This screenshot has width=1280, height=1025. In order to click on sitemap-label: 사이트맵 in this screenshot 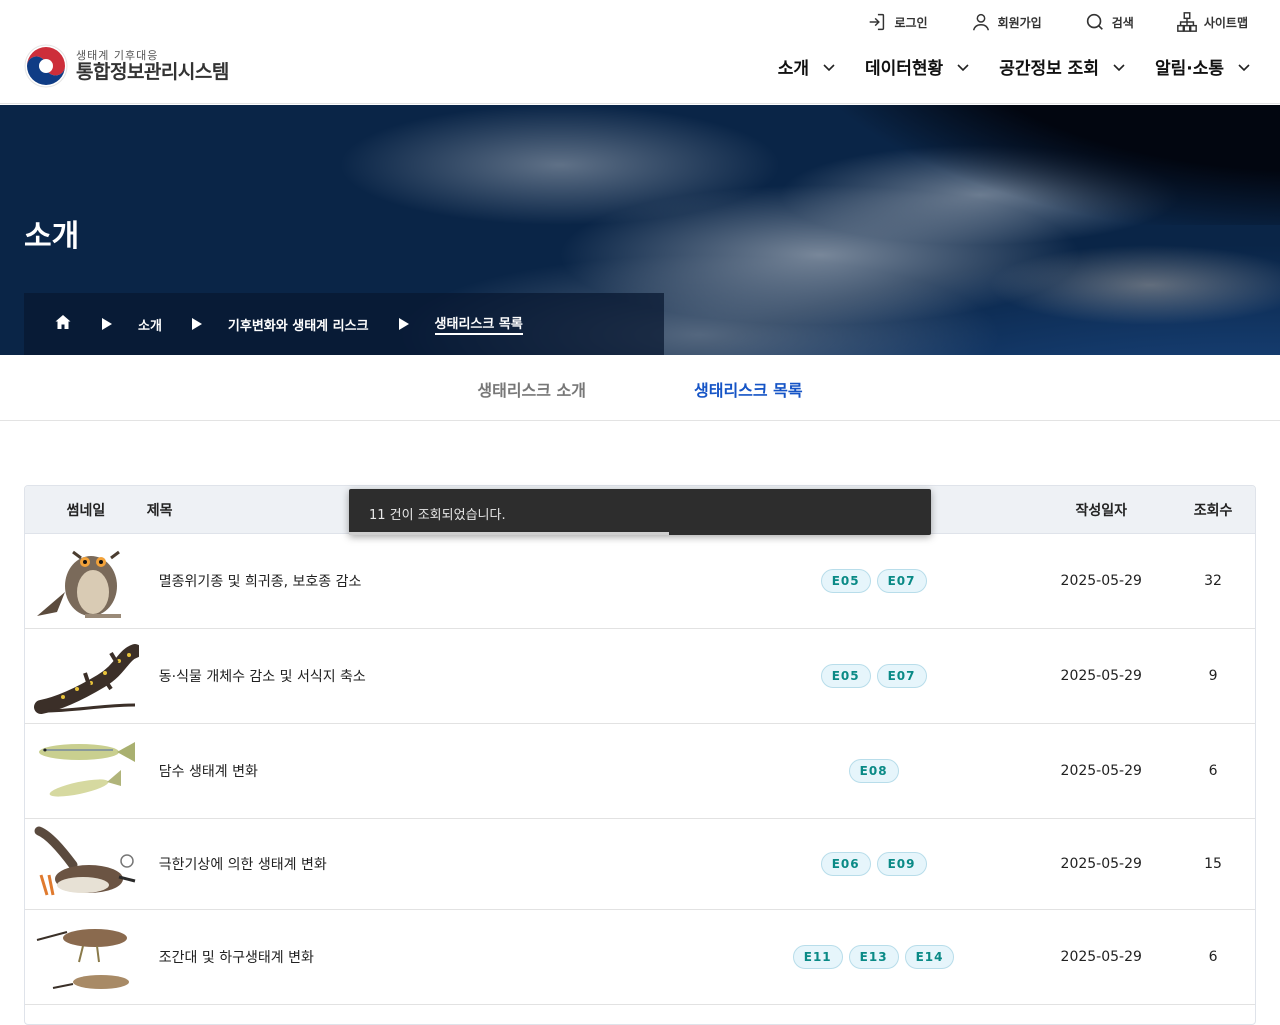, I will do `click(1225, 22)`.